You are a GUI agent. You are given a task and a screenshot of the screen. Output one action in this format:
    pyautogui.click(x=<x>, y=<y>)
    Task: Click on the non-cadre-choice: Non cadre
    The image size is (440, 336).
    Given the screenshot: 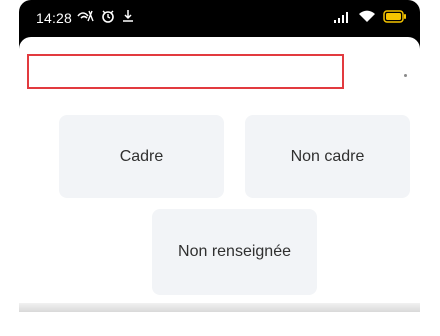 What is the action you would take?
    pyautogui.click(x=327, y=156)
    